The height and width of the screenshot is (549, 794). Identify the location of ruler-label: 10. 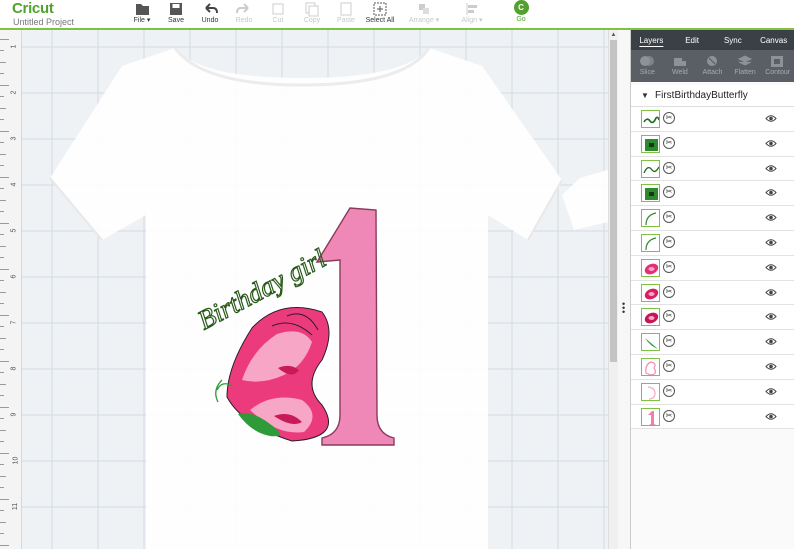
(16, 460).